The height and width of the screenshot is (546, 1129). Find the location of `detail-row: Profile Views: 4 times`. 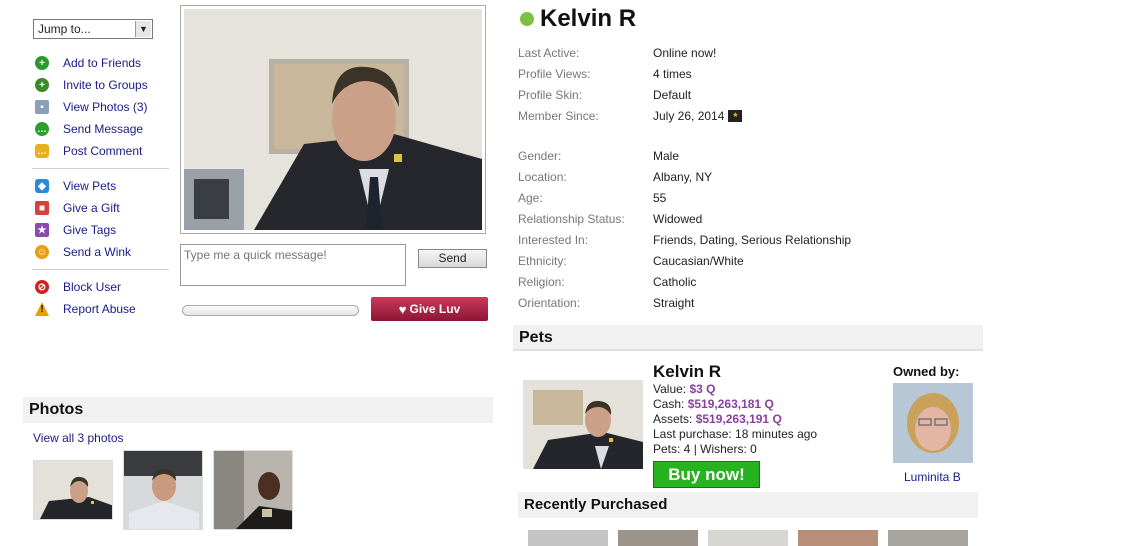

detail-row: Profile Views: 4 times is located at coordinates (605, 73).